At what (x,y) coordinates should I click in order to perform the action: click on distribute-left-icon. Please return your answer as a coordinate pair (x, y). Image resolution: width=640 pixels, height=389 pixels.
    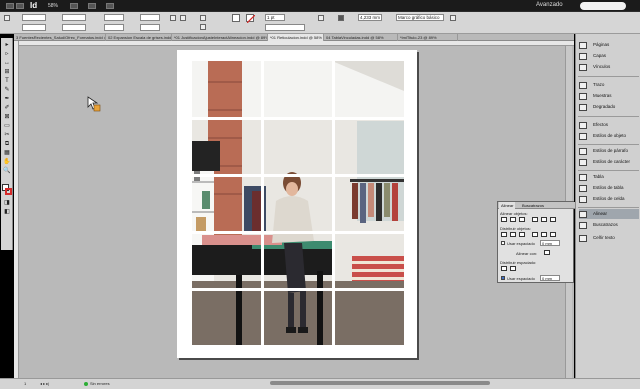
    Looking at the image, I should click on (535, 234).